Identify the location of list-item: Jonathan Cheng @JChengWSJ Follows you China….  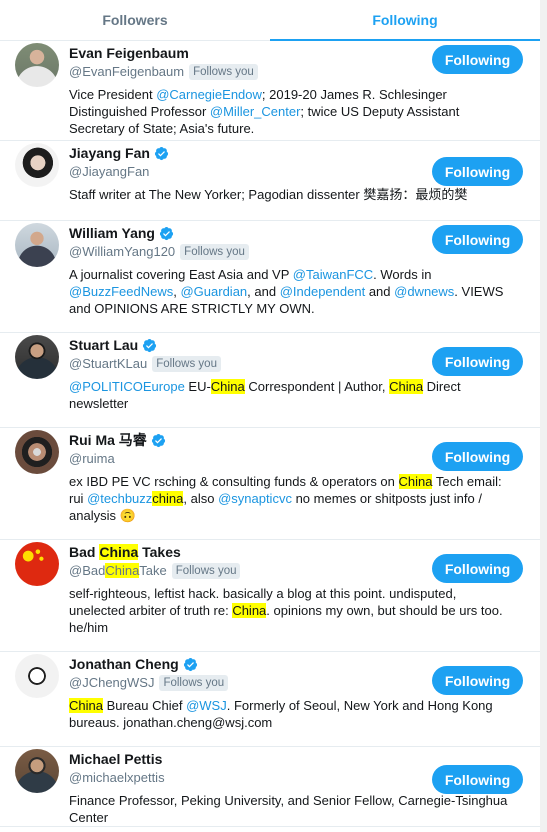
(270, 699).